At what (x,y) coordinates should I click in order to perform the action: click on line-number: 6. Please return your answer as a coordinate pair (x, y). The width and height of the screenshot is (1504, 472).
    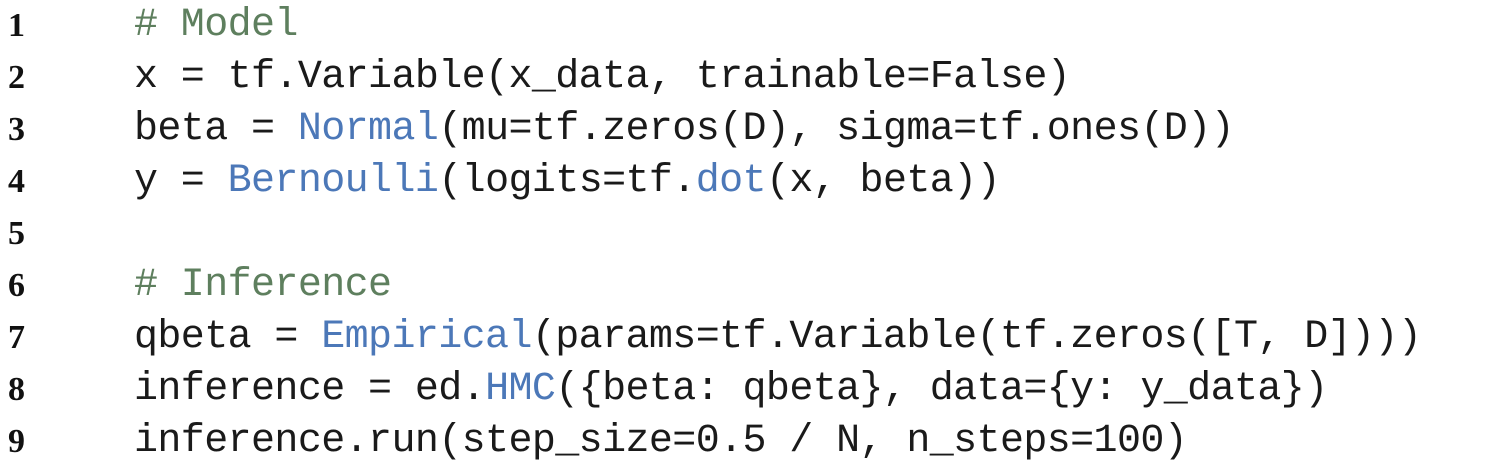
    Looking at the image, I should click on (16, 285).